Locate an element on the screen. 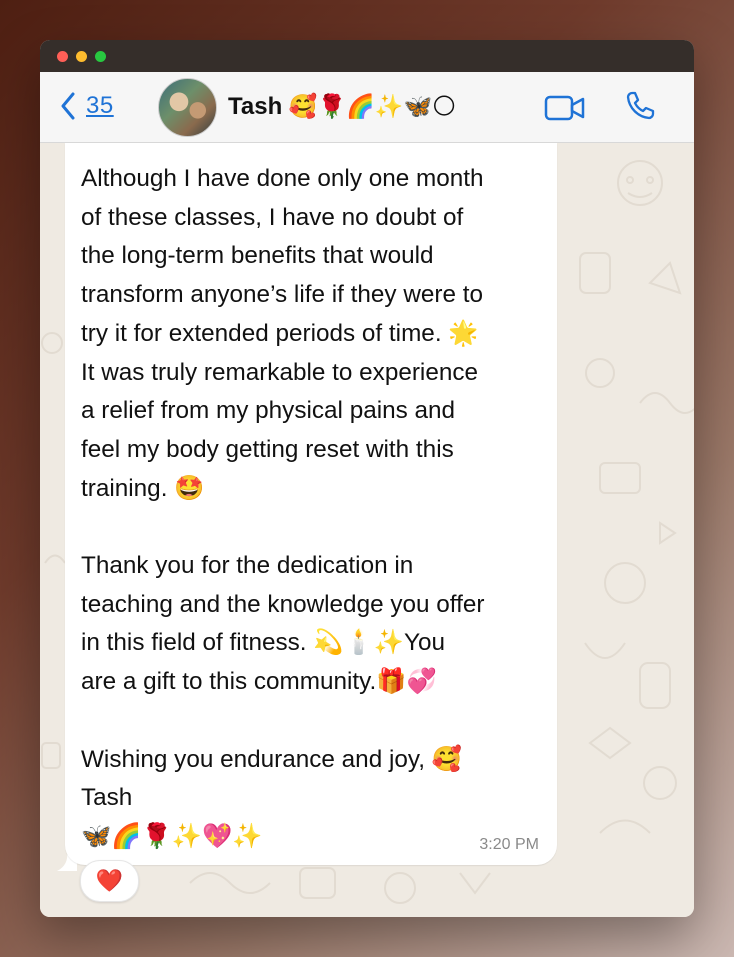 The image size is (734, 957). phone-icon is located at coordinates (640, 106).